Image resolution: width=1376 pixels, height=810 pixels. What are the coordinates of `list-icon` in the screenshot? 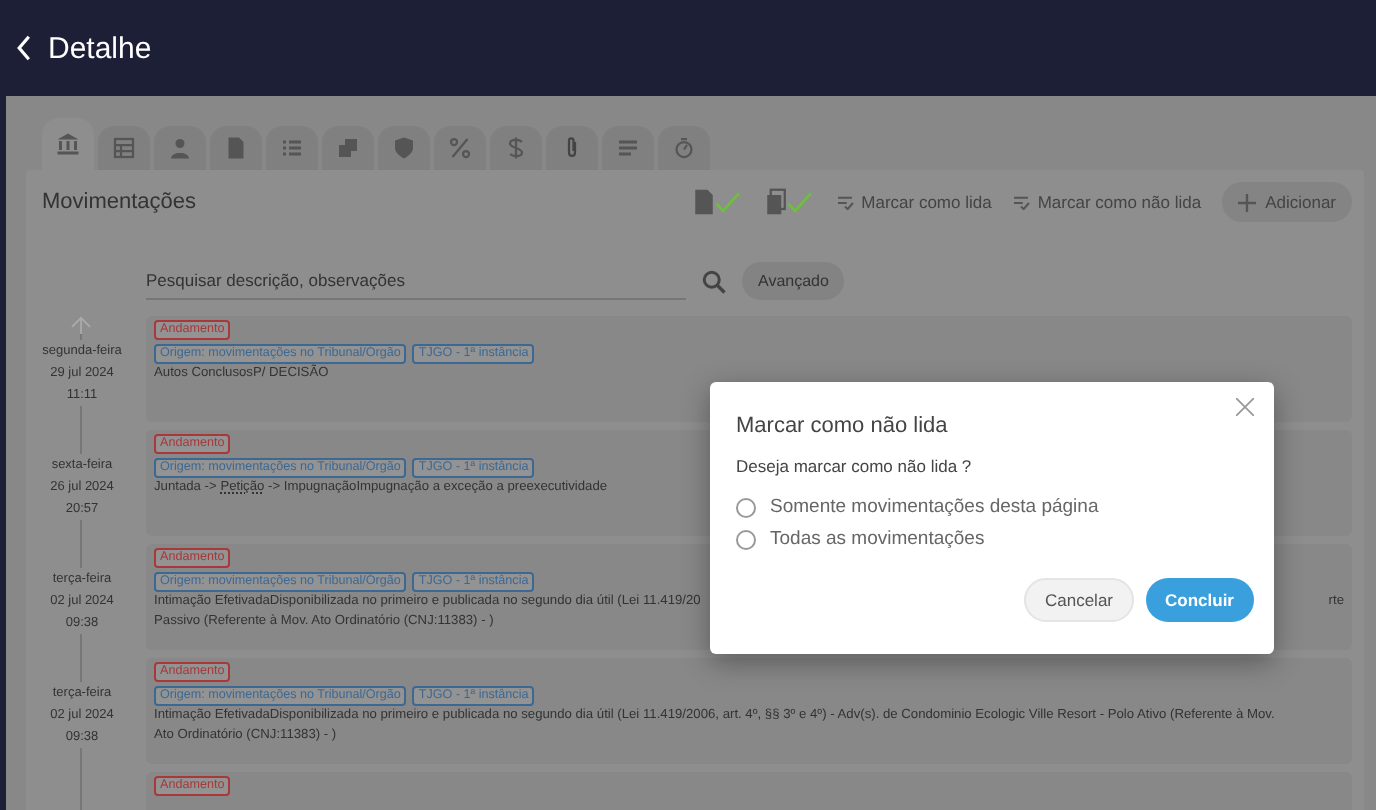 It's located at (292, 148).